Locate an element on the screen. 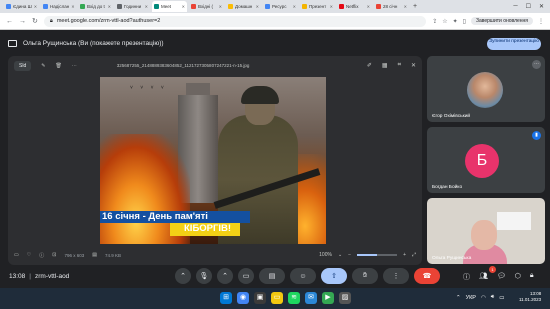  zoom-out-icon: − is located at coordinates (349, 255).